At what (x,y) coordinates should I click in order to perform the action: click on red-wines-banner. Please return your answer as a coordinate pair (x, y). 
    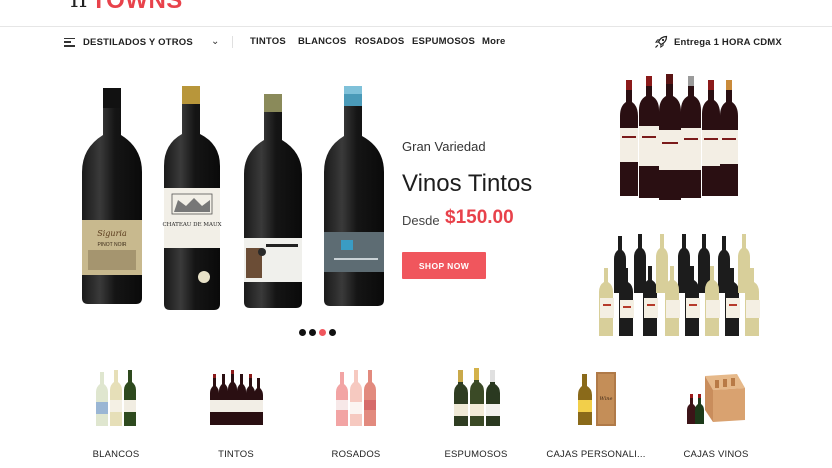
    Looking at the image, I should click on (680, 139).